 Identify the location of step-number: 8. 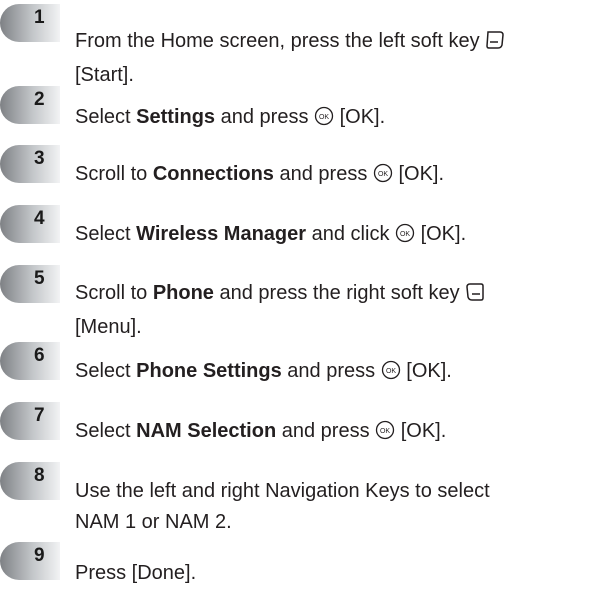
(39, 475).